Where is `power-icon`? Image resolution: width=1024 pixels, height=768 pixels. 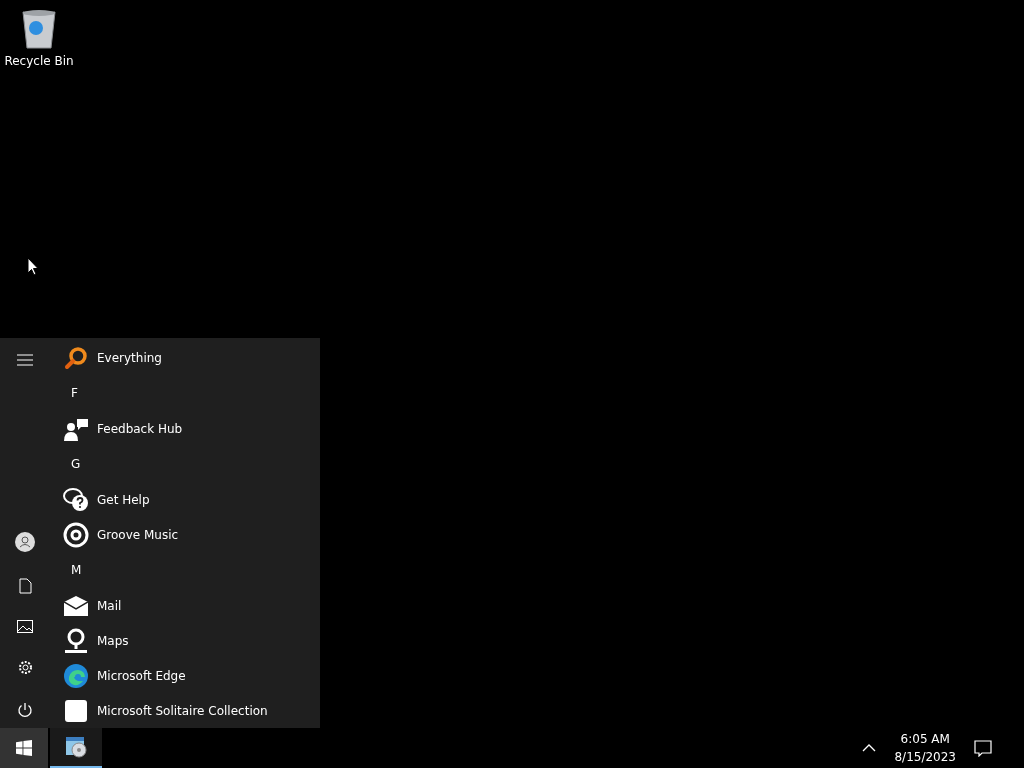
power-icon is located at coordinates (25, 710).